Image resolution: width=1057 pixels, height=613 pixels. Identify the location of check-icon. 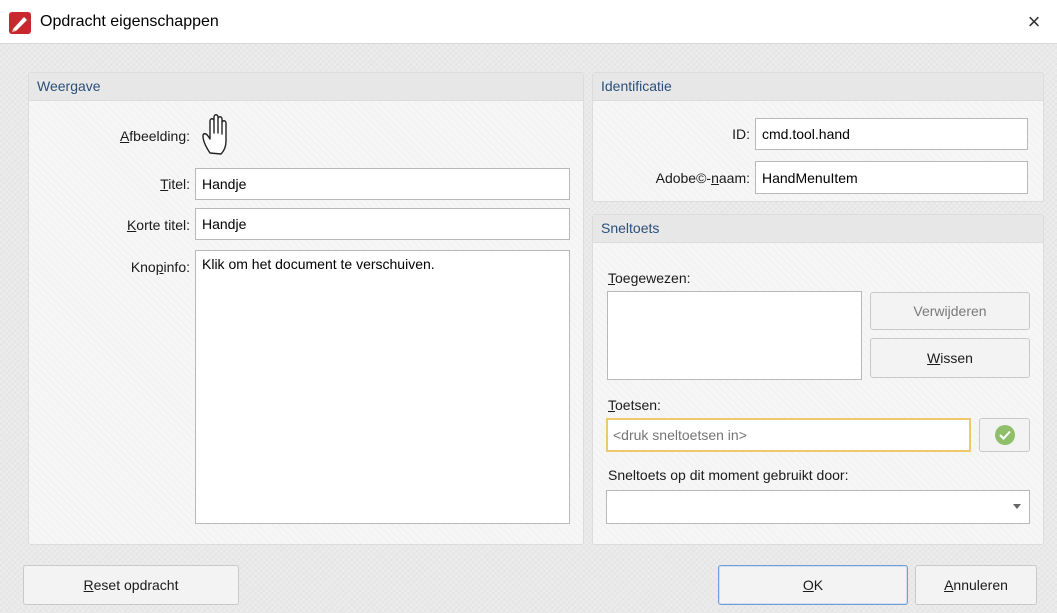
(1004, 435).